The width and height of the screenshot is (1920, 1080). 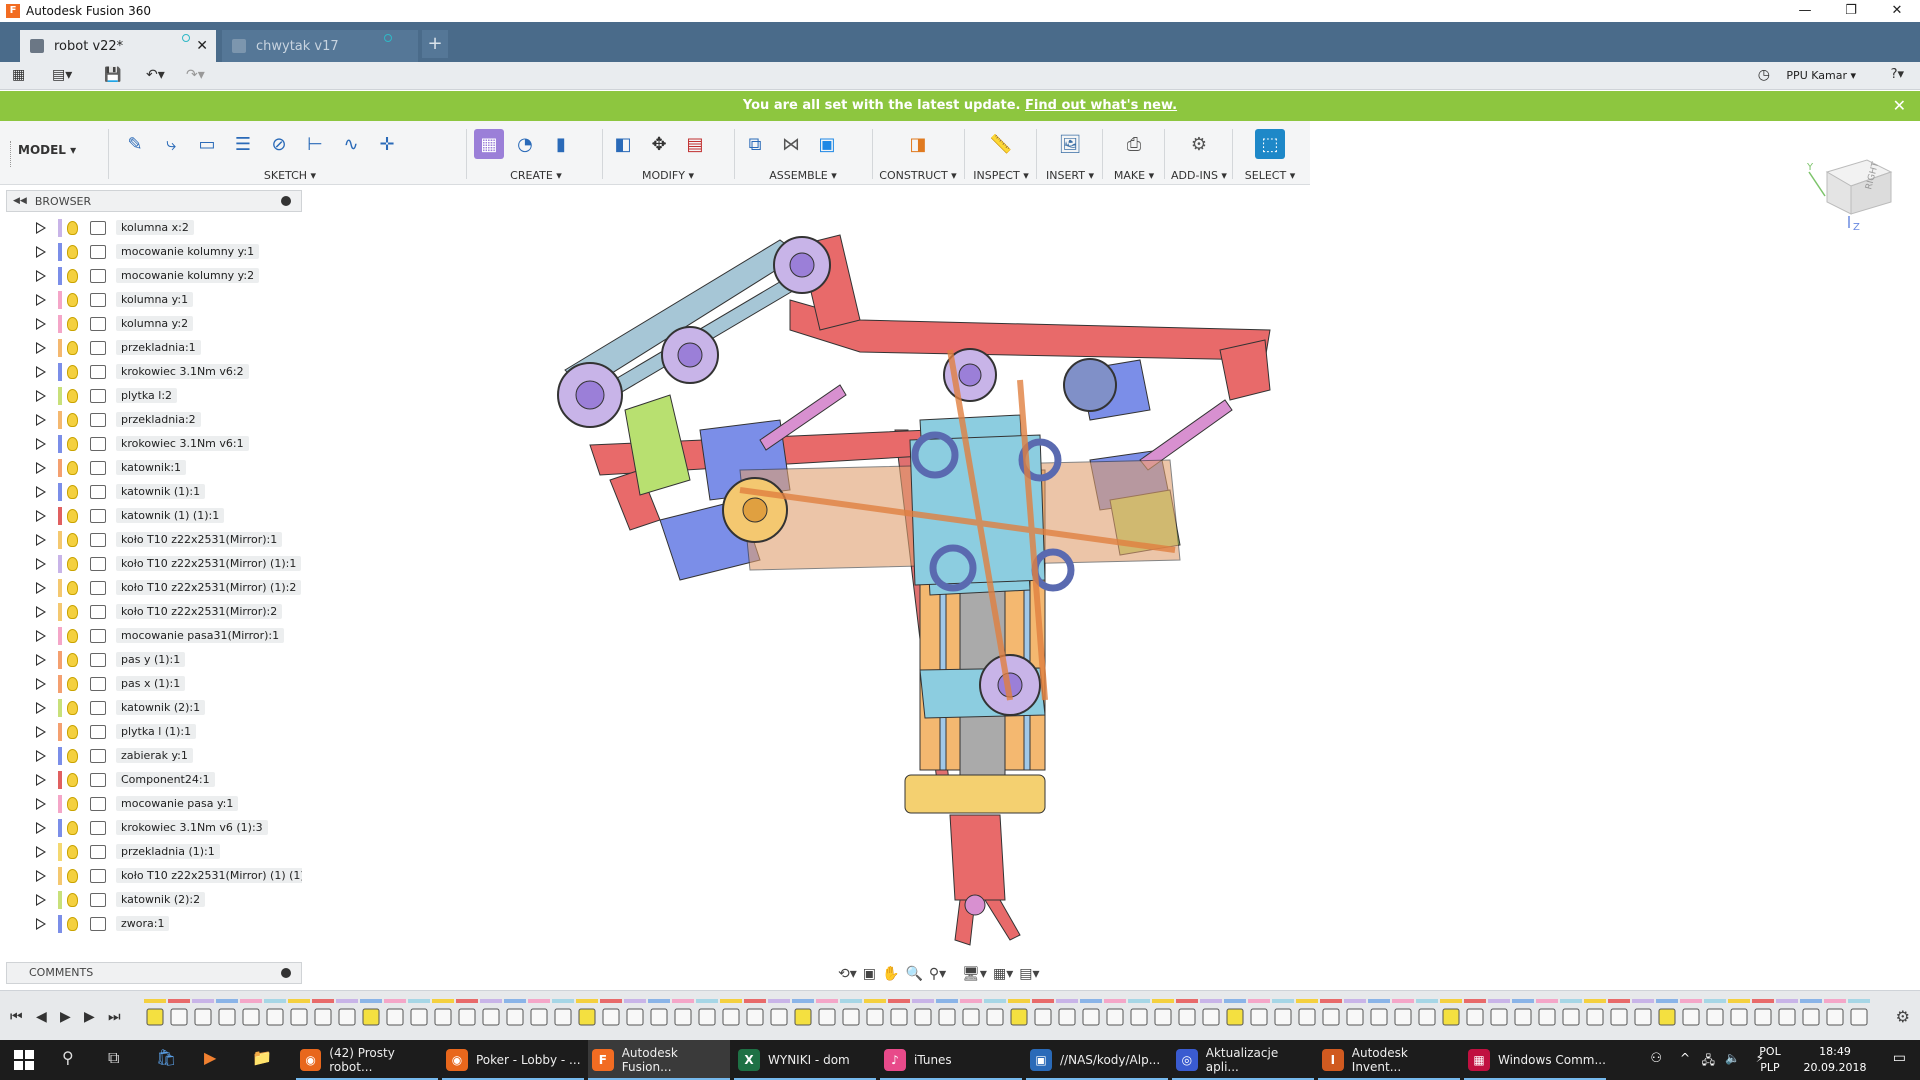 What do you see at coordinates (1003, 974) in the screenshot?
I see `grid-settings-icon: ▦▾` at bounding box center [1003, 974].